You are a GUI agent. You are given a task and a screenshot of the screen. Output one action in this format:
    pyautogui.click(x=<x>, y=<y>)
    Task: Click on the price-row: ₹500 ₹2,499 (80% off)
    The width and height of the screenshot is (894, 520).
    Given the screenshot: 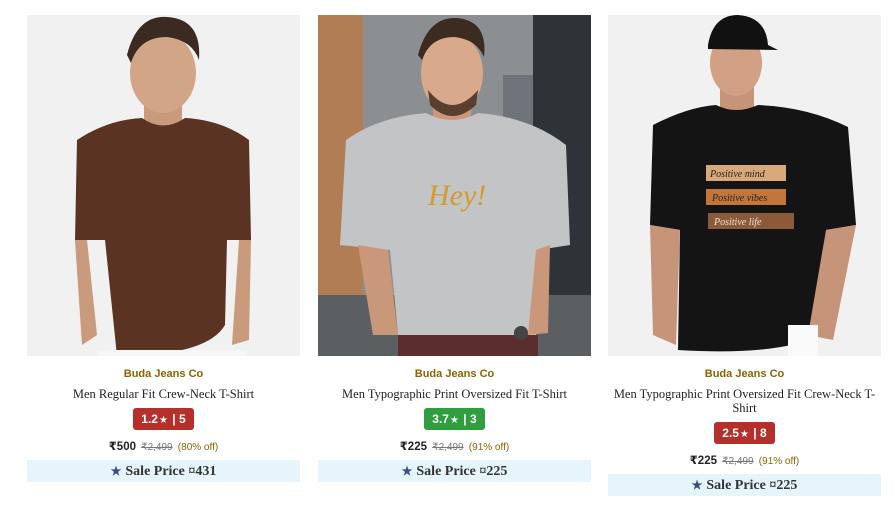 What is the action you would take?
    pyautogui.click(x=163, y=446)
    